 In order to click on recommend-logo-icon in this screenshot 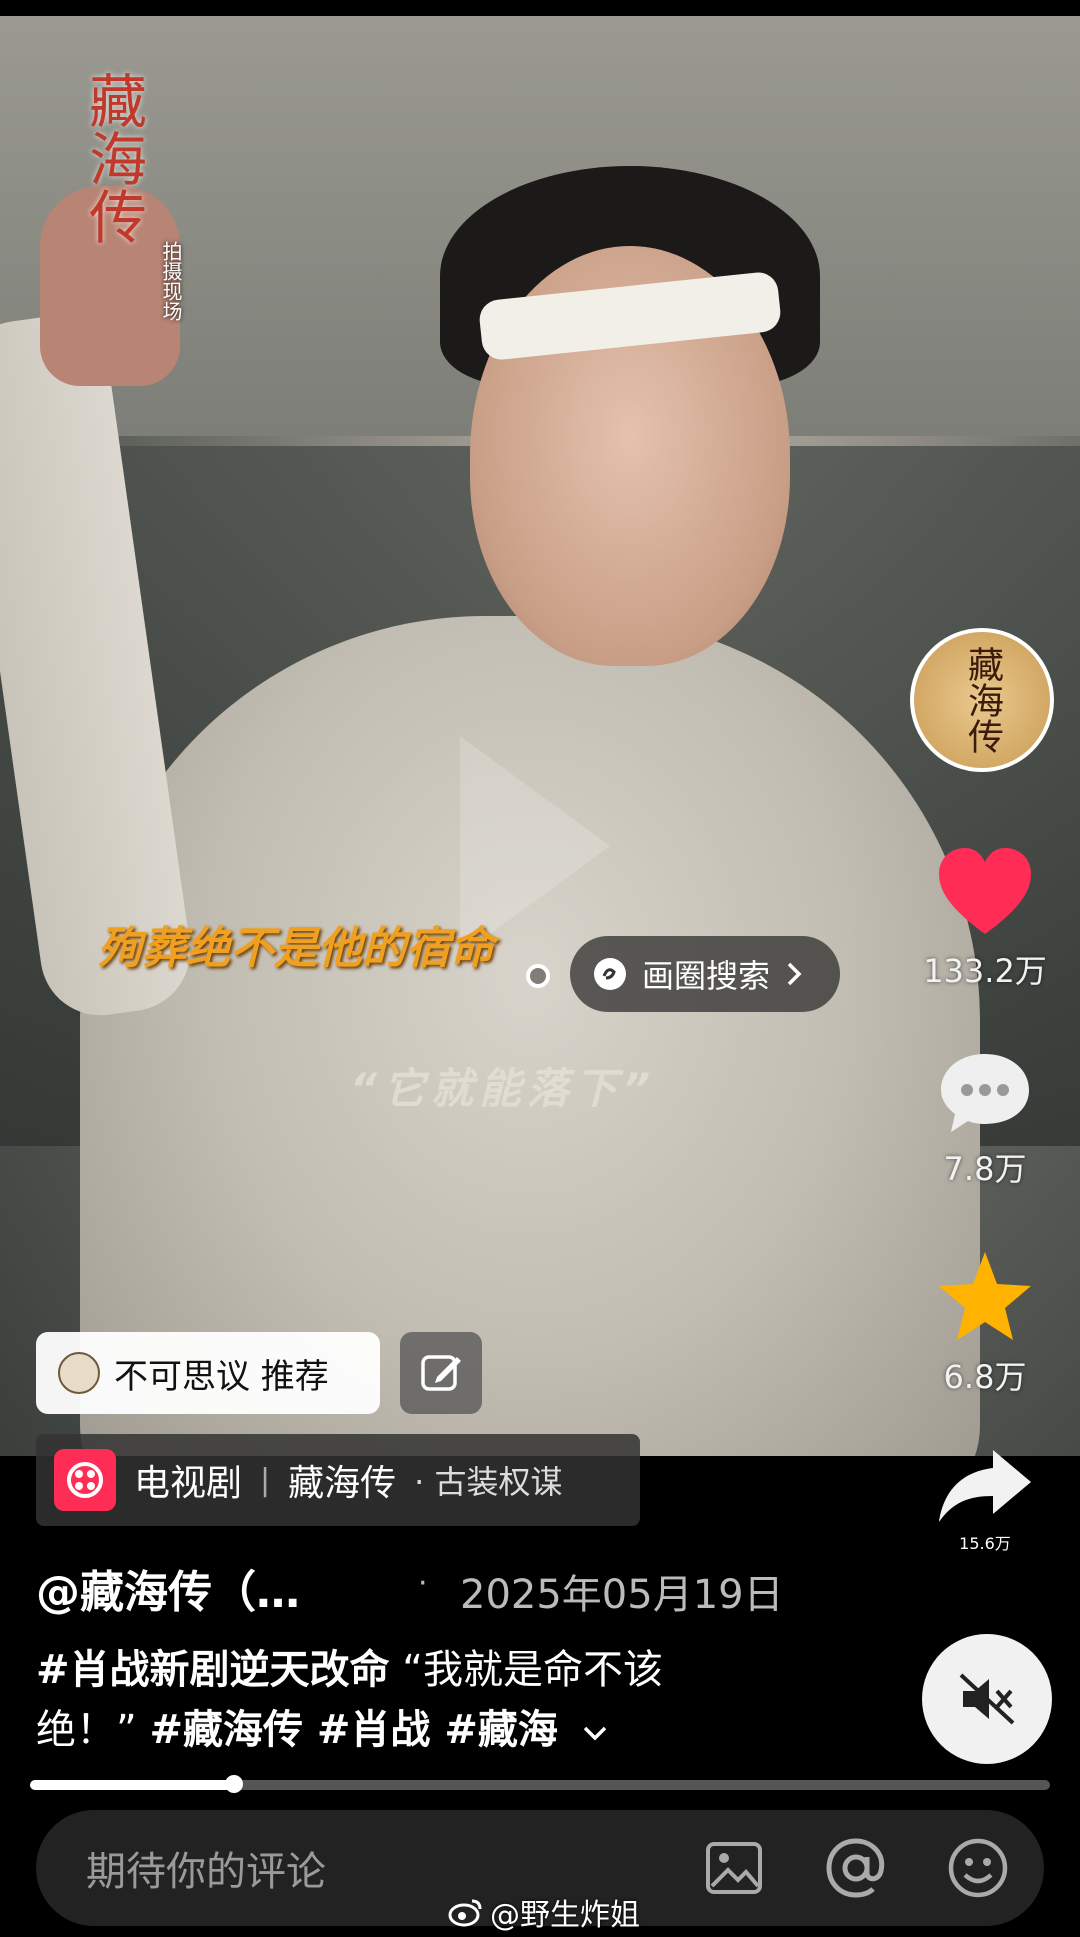, I will do `click(79, 1373)`.